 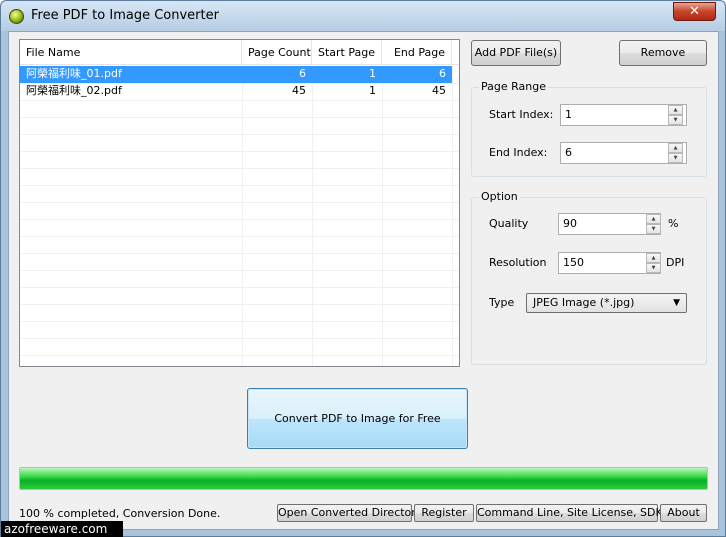 What do you see at coordinates (584, 302) in the screenshot?
I see `type-select-value: JPEG Image (*.jpg)` at bounding box center [584, 302].